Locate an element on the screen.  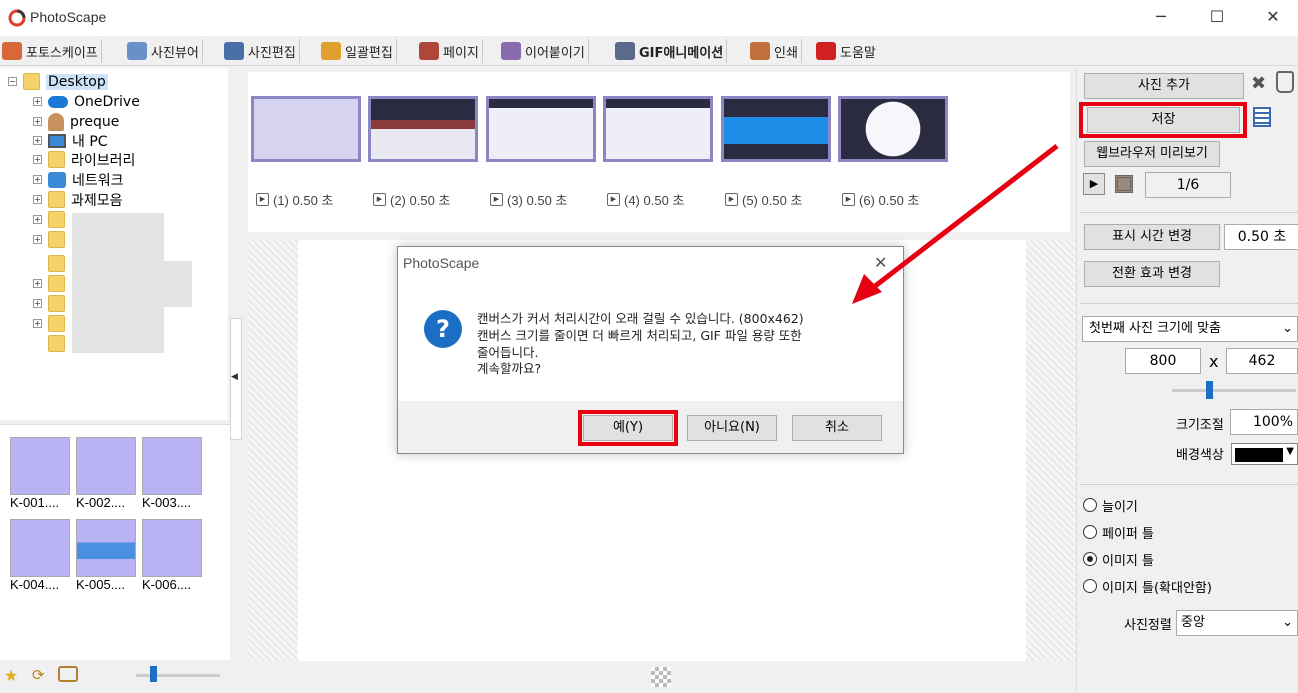
tab-batch: 일괄편집 is located at coordinates (359, 51).